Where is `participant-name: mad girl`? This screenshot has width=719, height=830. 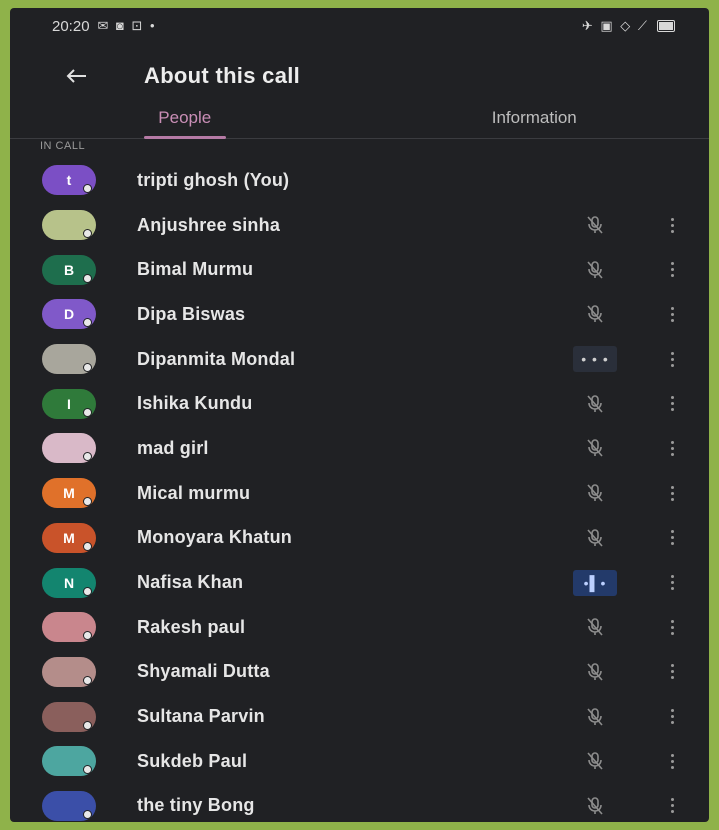
participant-name: mad girl is located at coordinates (173, 447).